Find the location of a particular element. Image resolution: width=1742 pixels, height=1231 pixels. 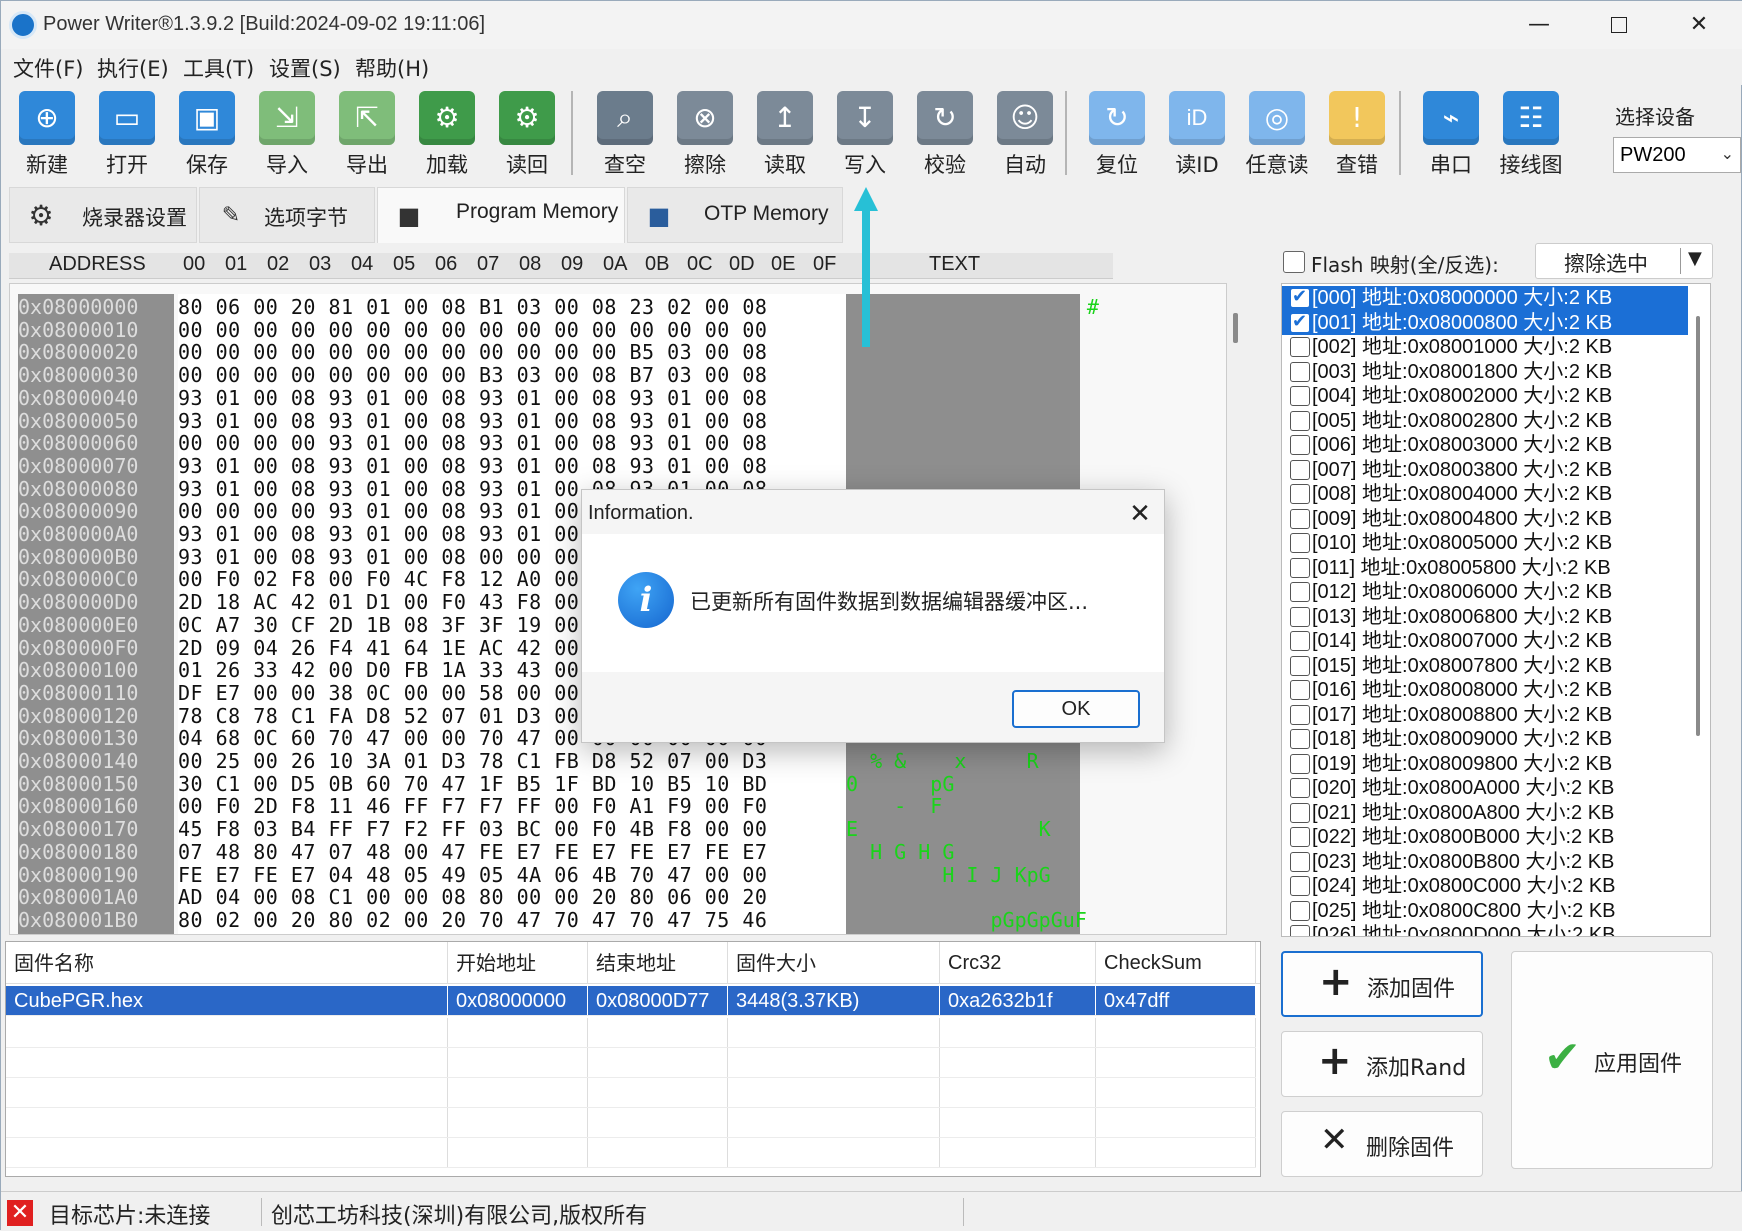

flash-sector-item: [010] 地址:0x08005000 大小:2 KB is located at coordinates (1485, 543).